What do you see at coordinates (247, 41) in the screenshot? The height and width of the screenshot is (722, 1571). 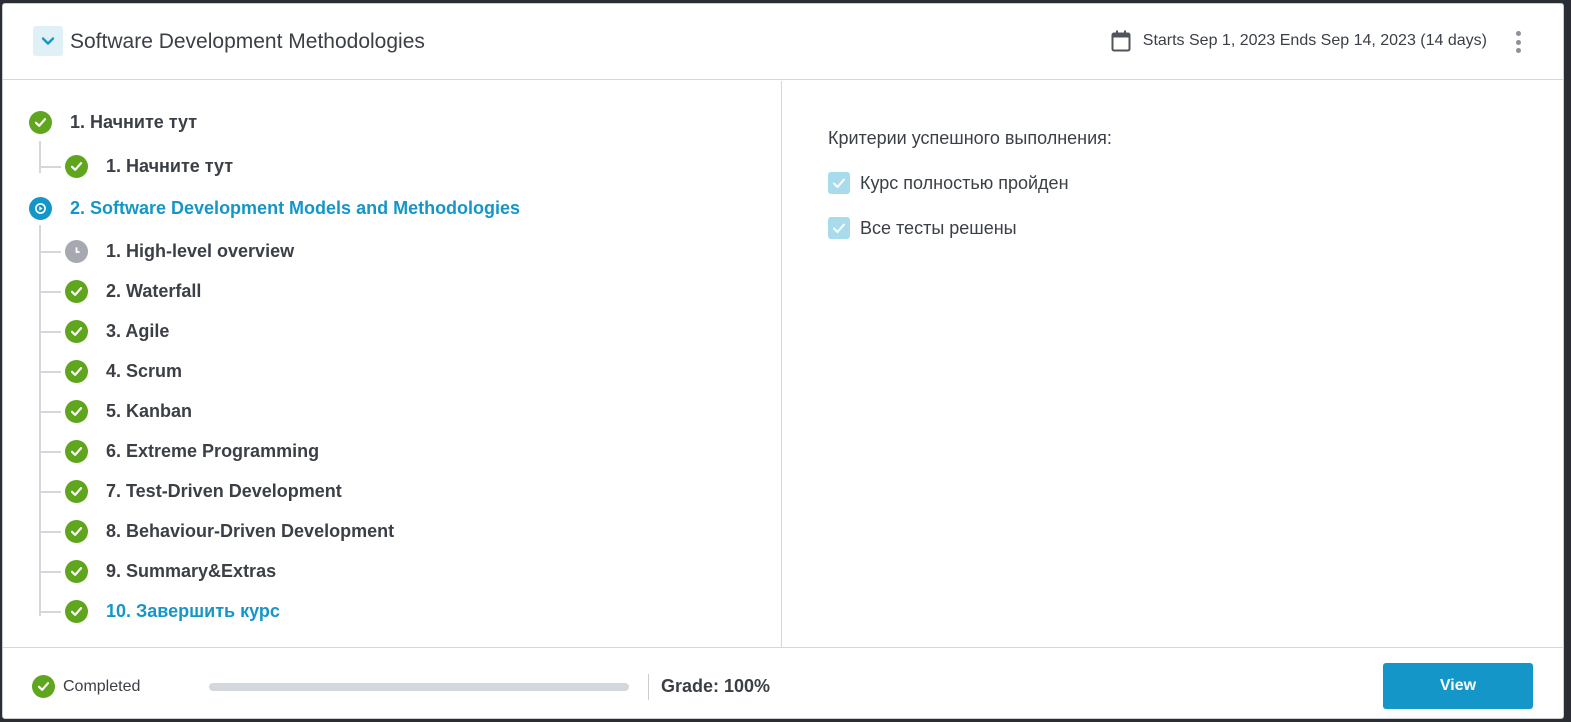 I see `course-title: Software Development Methodologies` at bounding box center [247, 41].